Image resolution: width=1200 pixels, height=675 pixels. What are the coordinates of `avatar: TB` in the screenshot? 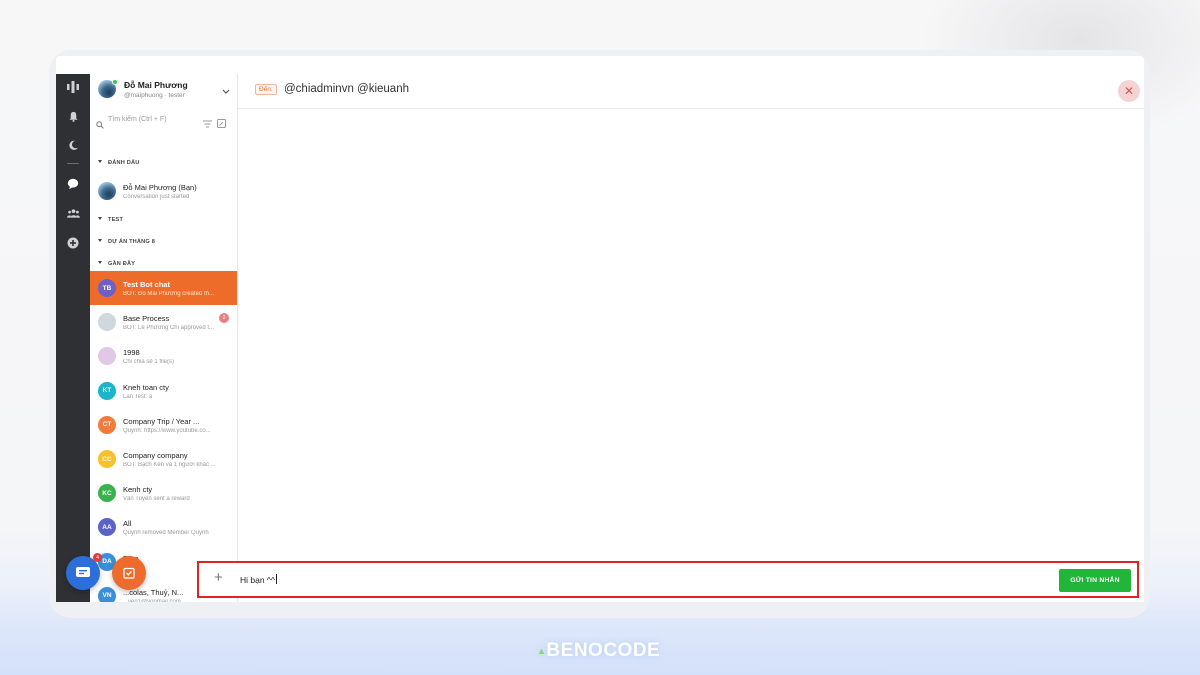 It's located at (107, 288).